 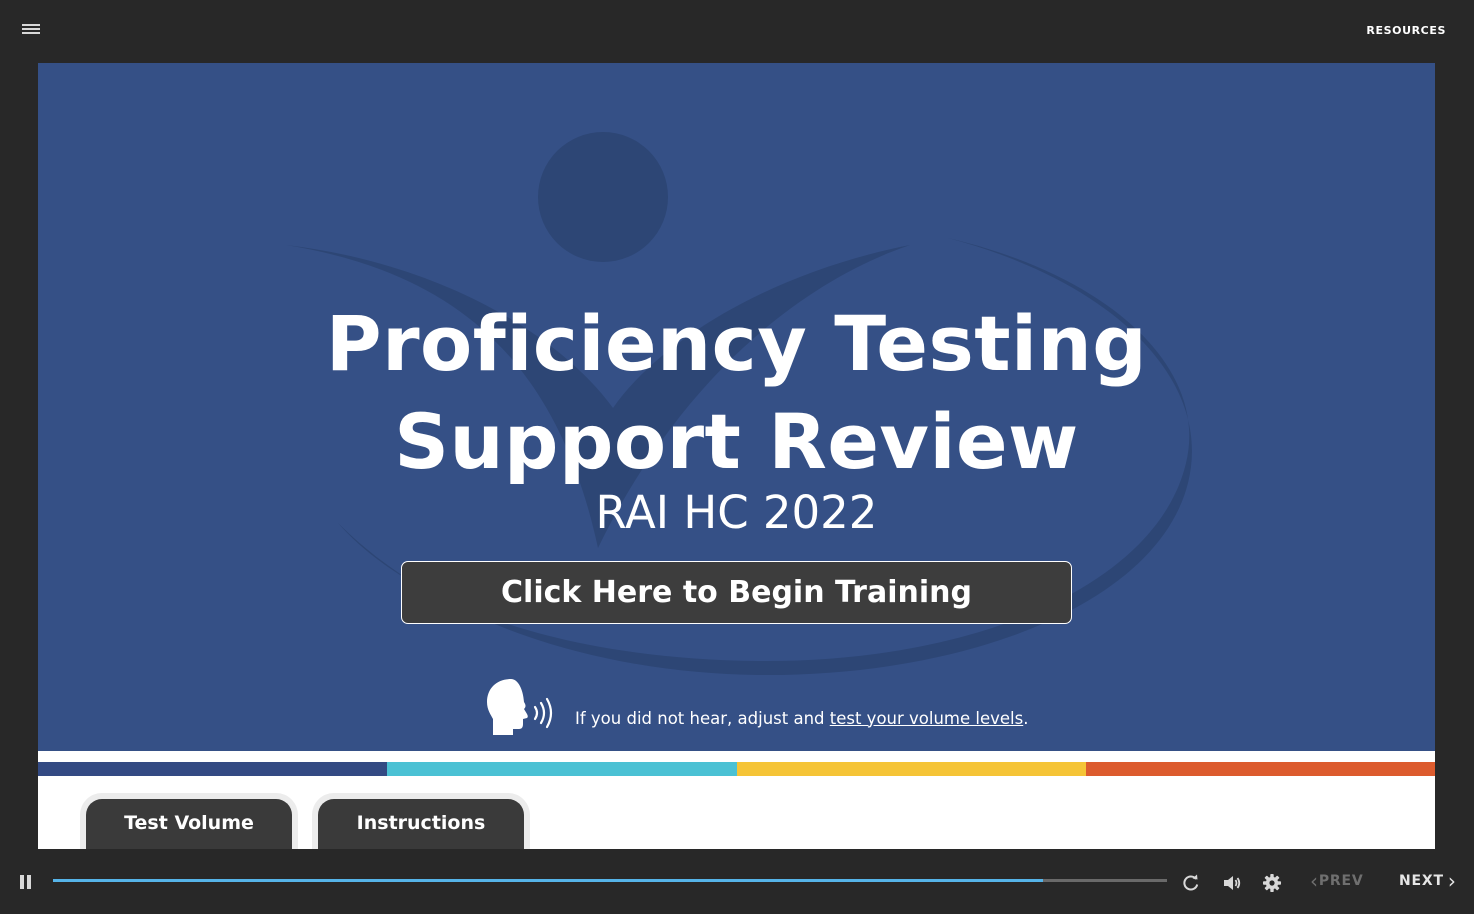 What do you see at coordinates (736, 343) in the screenshot?
I see `course-title-line-1: Proficiency Testing` at bounding box center [736, 343].